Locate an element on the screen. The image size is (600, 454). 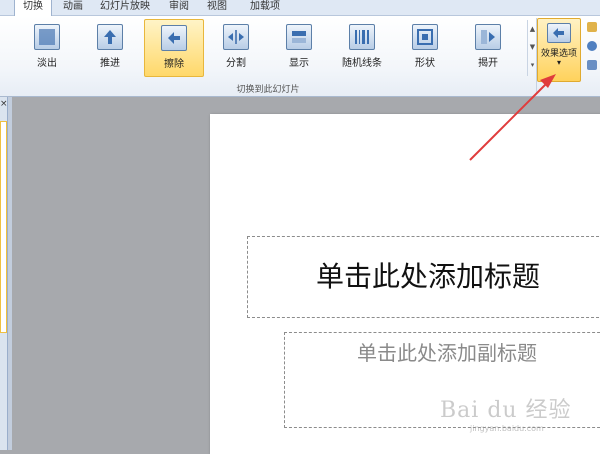
close-icon: × is located at coordinates (4, 104).